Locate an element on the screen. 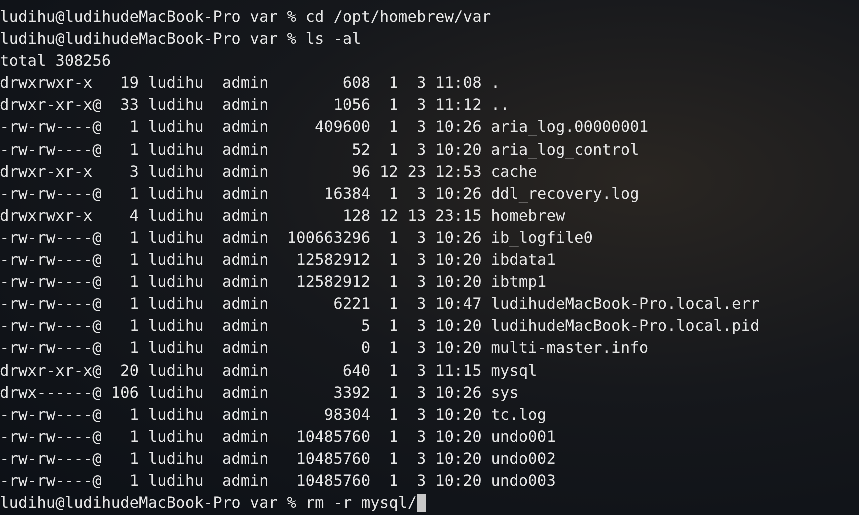 The height and width of the screenshot is (515, 859). command-input: ludihu@ludihudeMacBook-Pro var % rm -r mysql/ is located at coordinates (208, 503).